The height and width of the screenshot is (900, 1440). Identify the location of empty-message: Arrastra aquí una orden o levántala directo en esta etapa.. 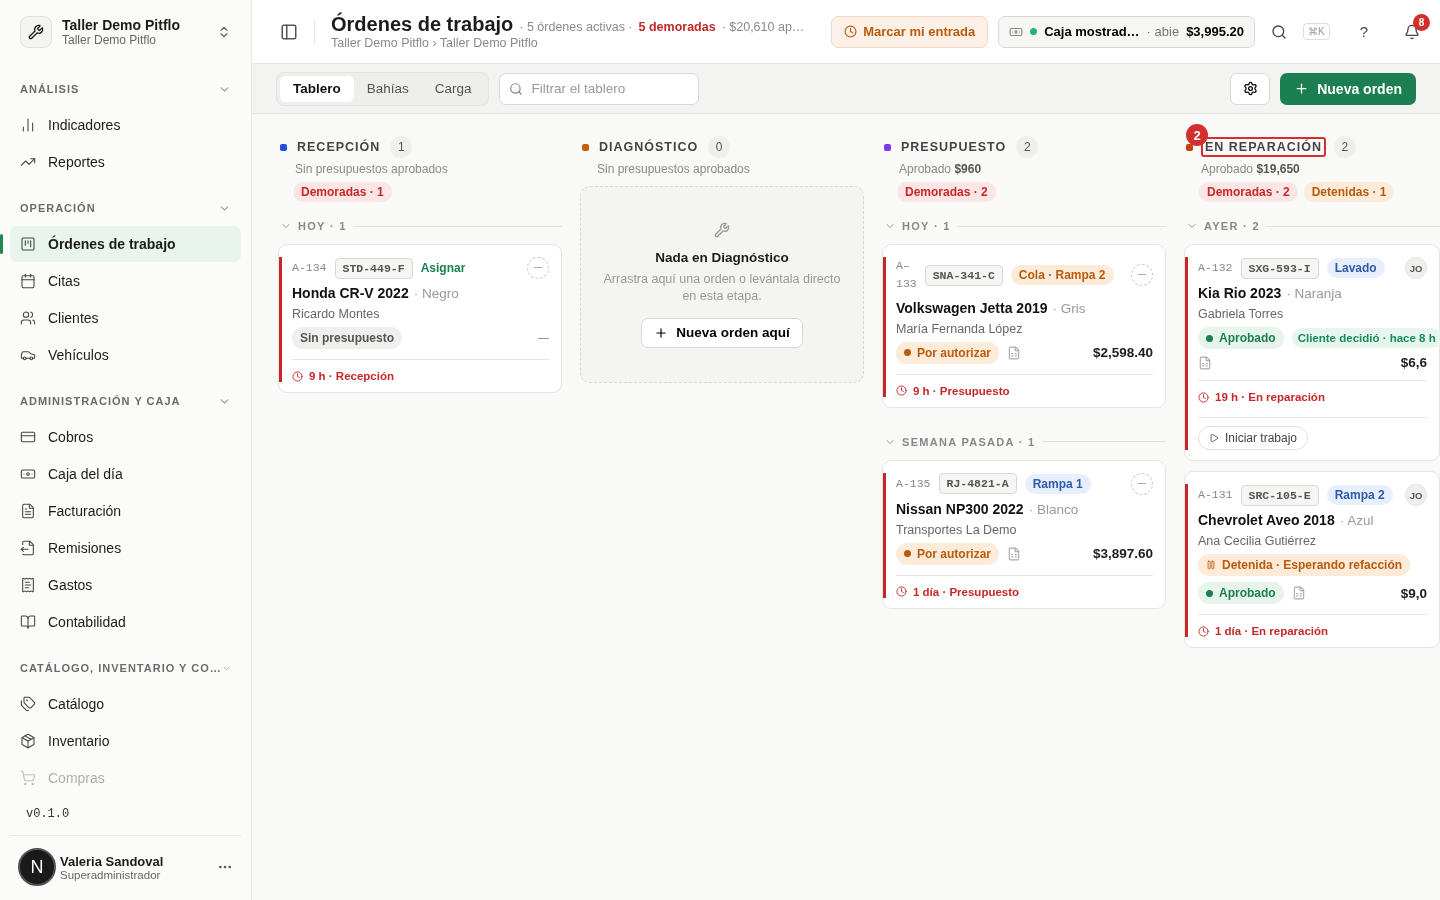
(722, 287).